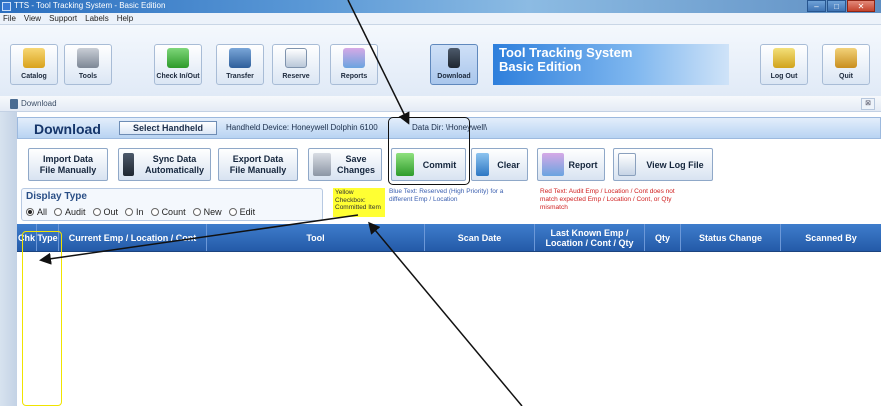 The image size is (881, 406). What do you see at coordinates (440, 104) in the screenshot?
I see `download-doc-tab: Download ⊠` at bounding box center [440, 104].